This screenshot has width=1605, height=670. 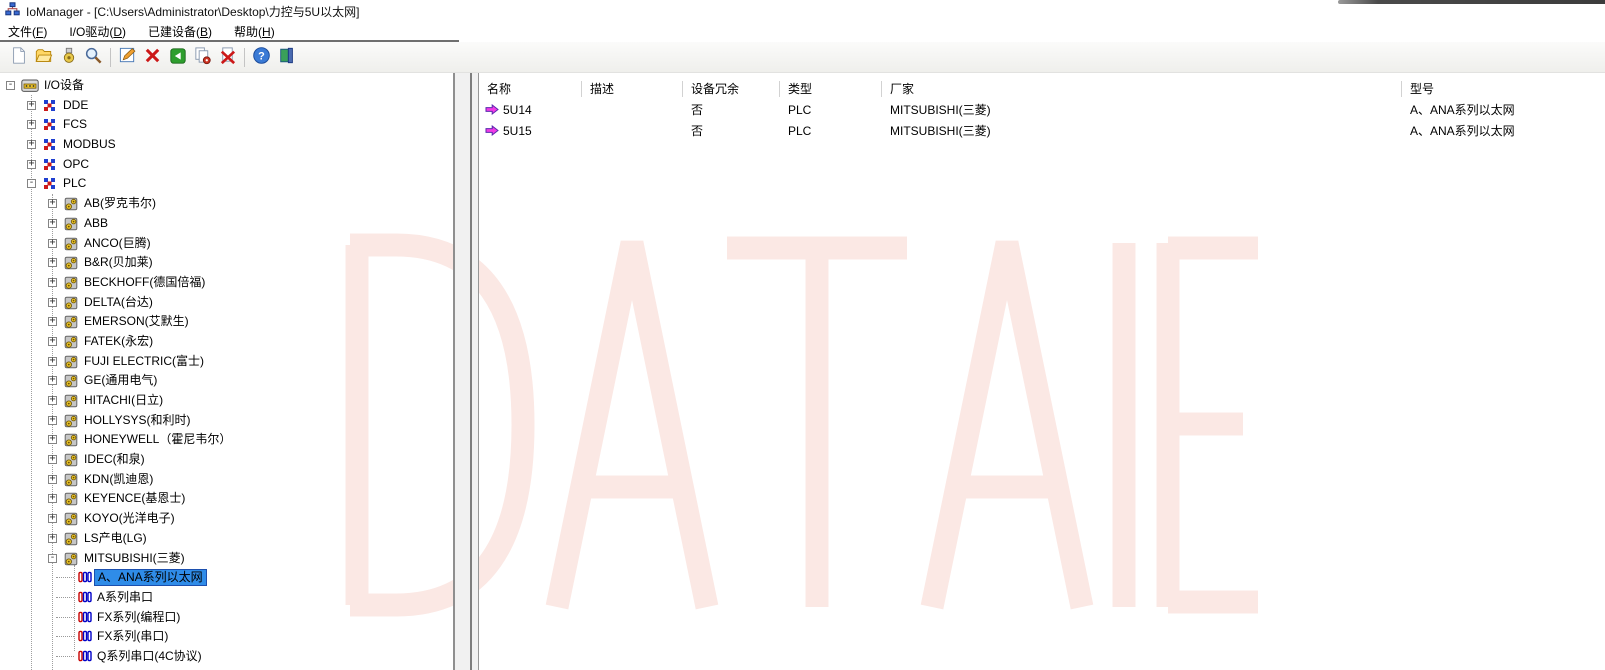 I want to click on menu-item-label: ), so click(x=124, y=31).